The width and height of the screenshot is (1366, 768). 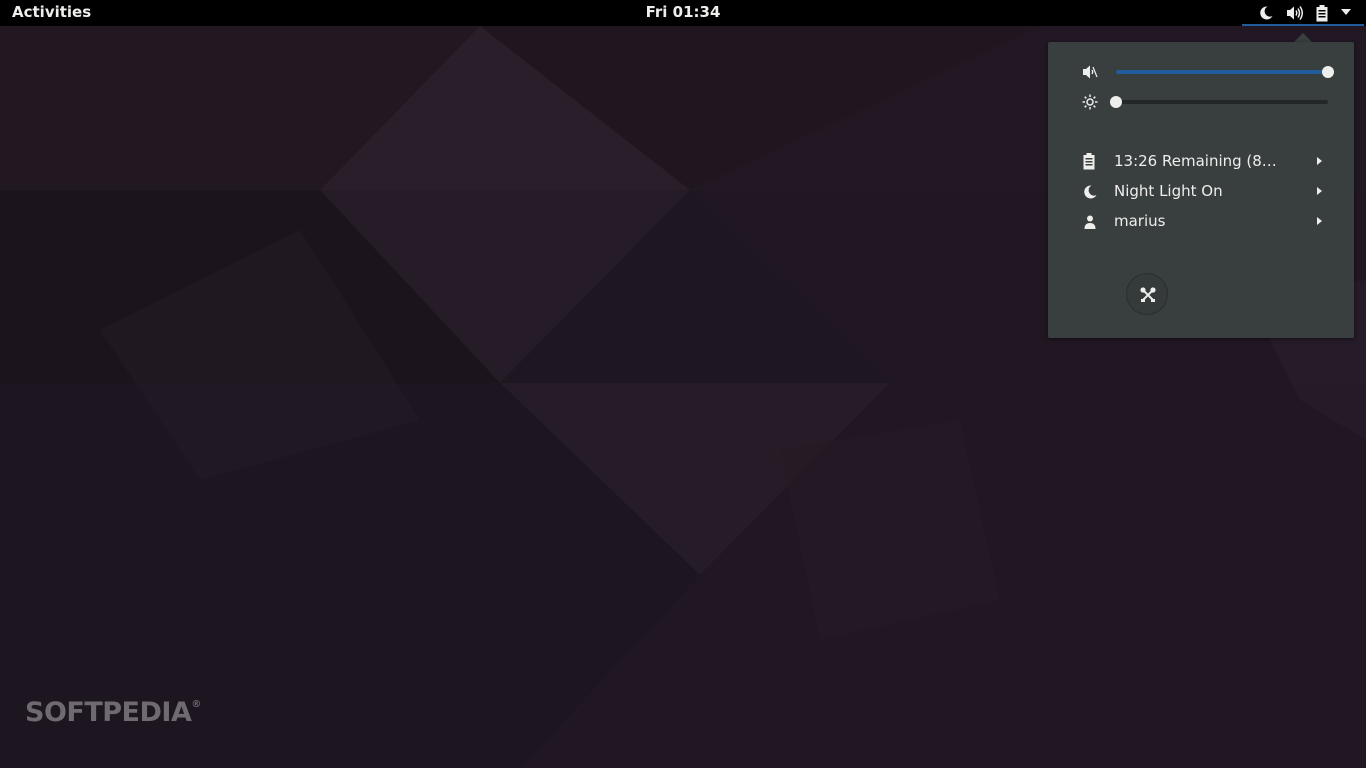 What do you see at coordinates (108, 712) in the screenshot?
I see `watermark-text: SOFTPEDIA` at bounding box center [108, 712].